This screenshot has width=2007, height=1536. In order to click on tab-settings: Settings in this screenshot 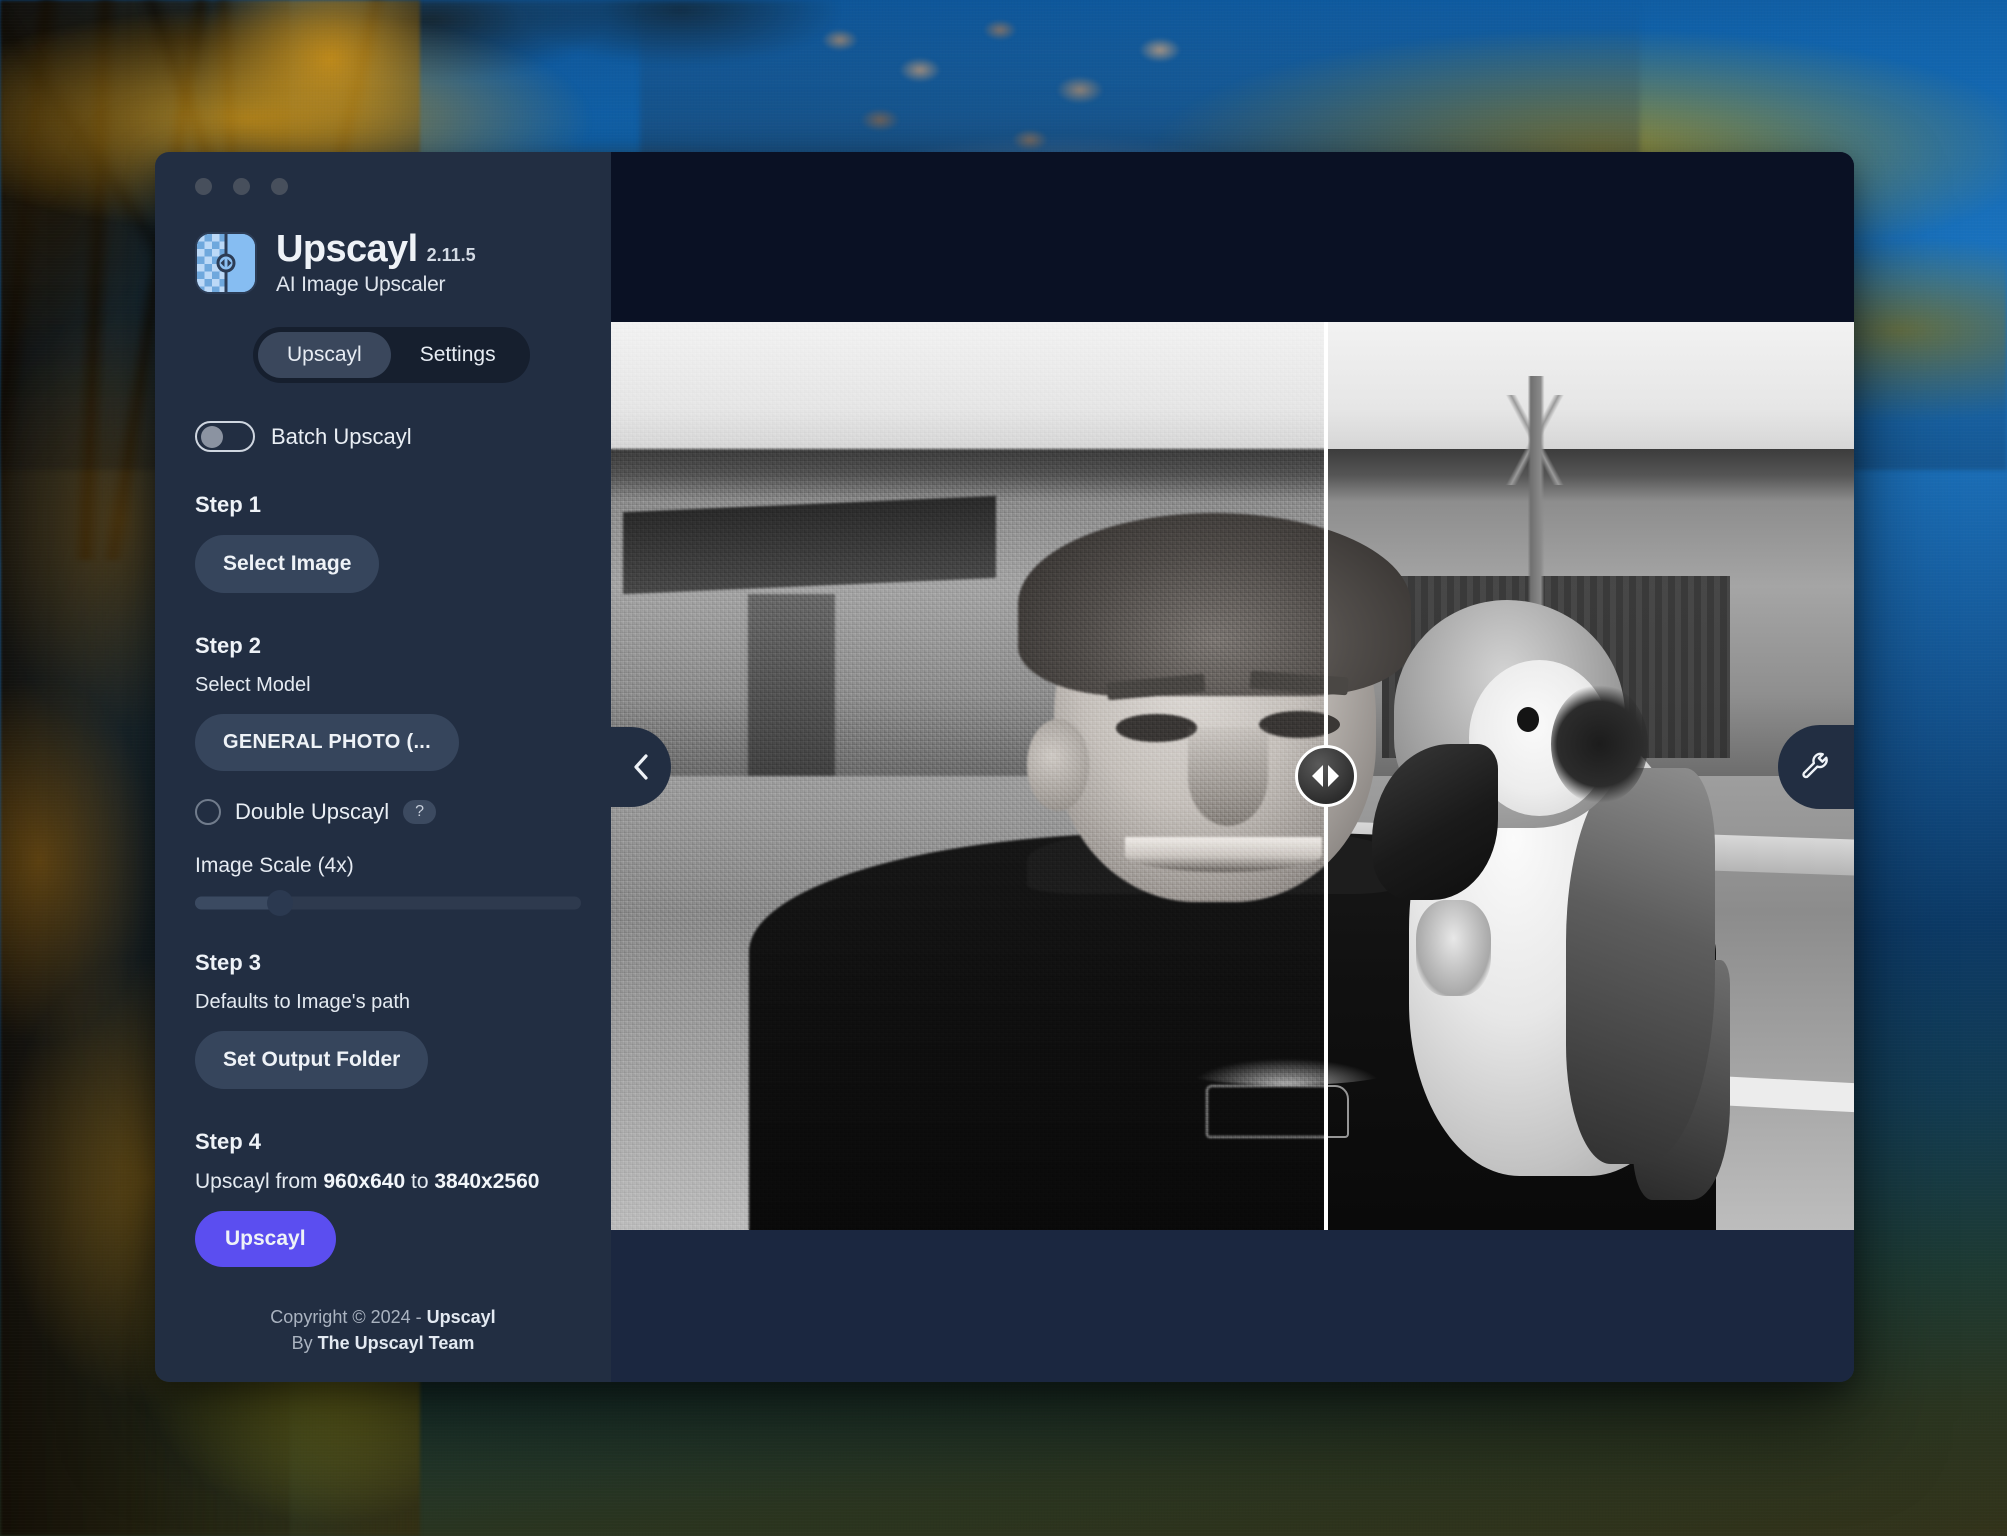, I will do `click(458, 355)`.